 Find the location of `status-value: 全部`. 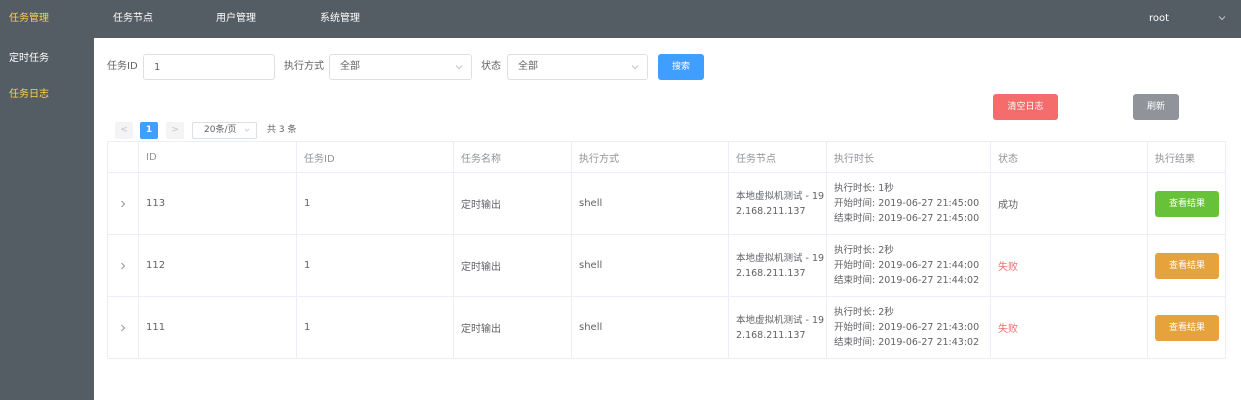

status-value: 全部 is located at coordinates (528, 66).